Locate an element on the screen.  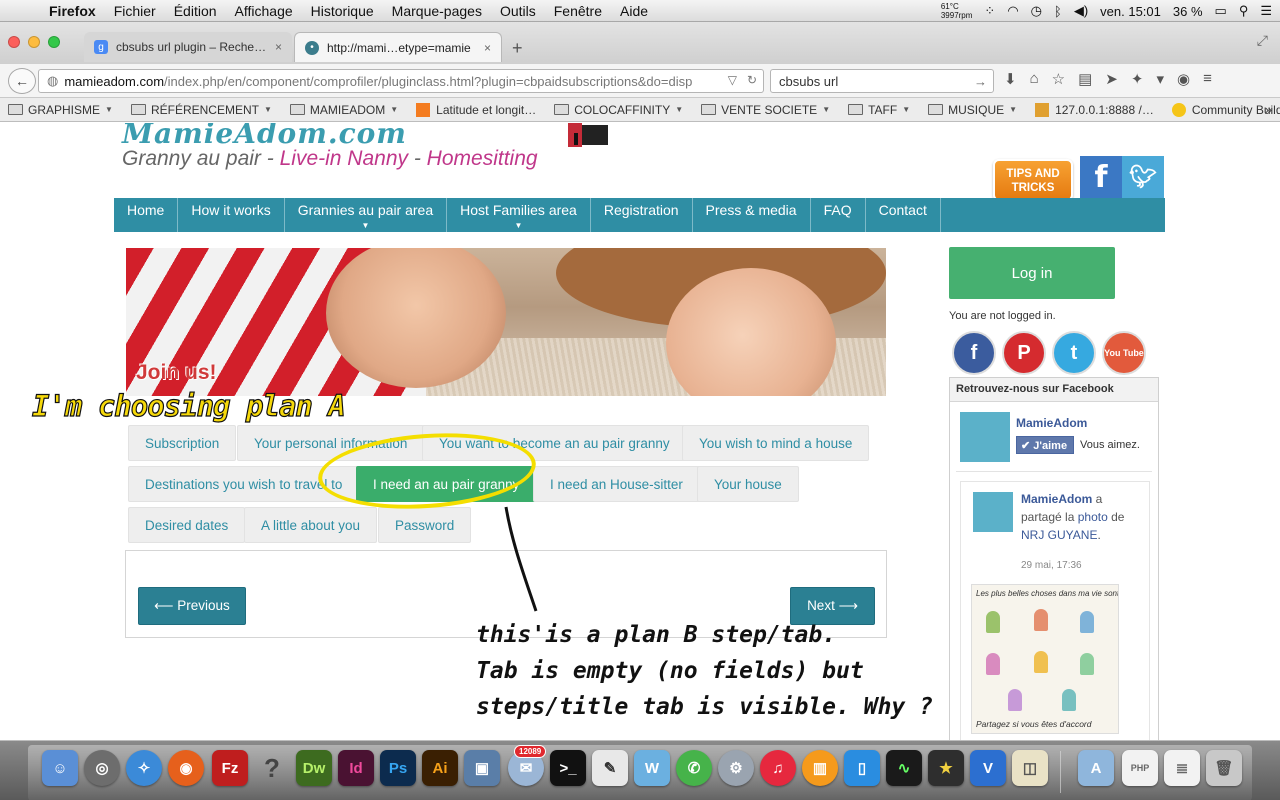
fullscreen-icon: ⤢ is located at coordinates (1262, 40).